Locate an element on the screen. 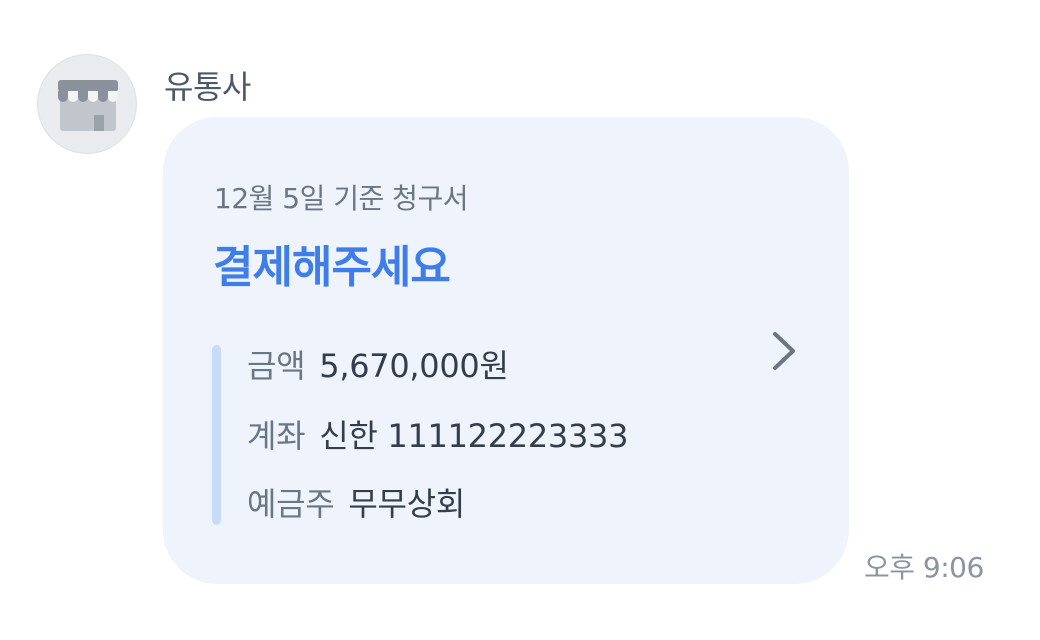 The image size is (1040, 640). invoice-headline: 결제해주세요 is located at coordinates (332, 267).